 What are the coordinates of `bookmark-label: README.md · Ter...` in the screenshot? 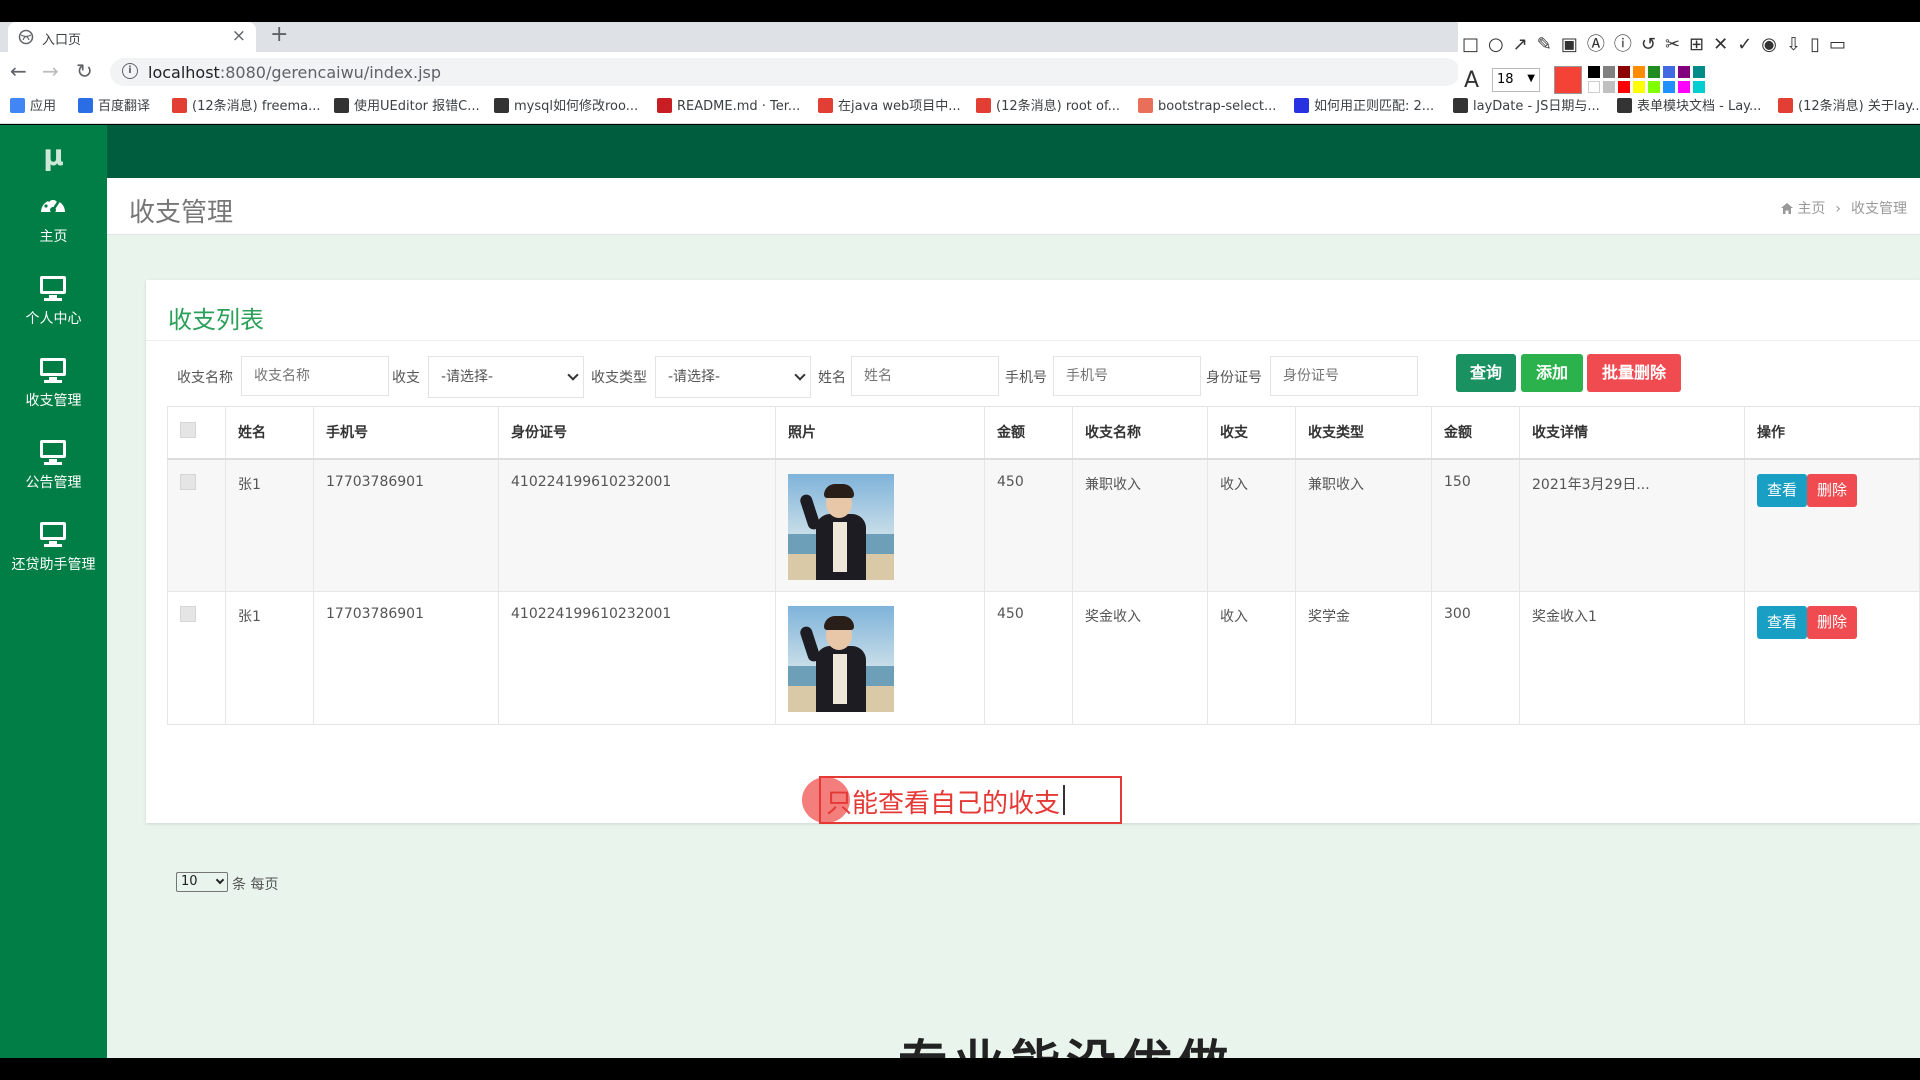 It's located at (739, 106).